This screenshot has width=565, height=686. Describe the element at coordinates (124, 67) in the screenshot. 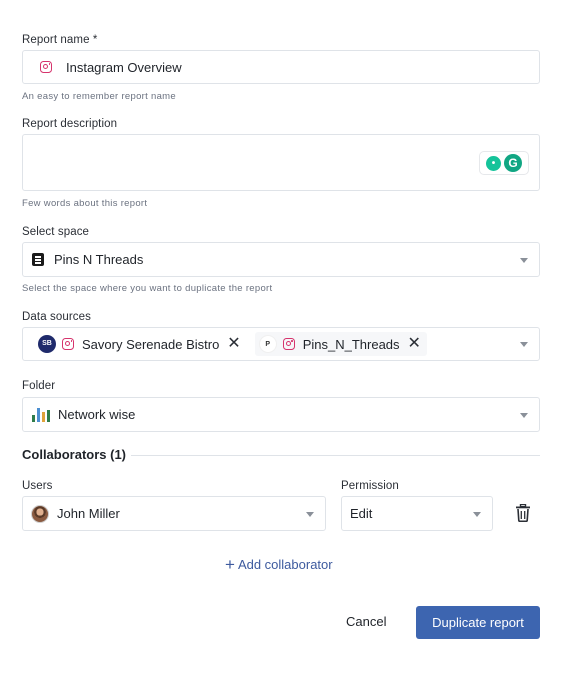

I see `report-name-value: Instagram Overview` at that location.